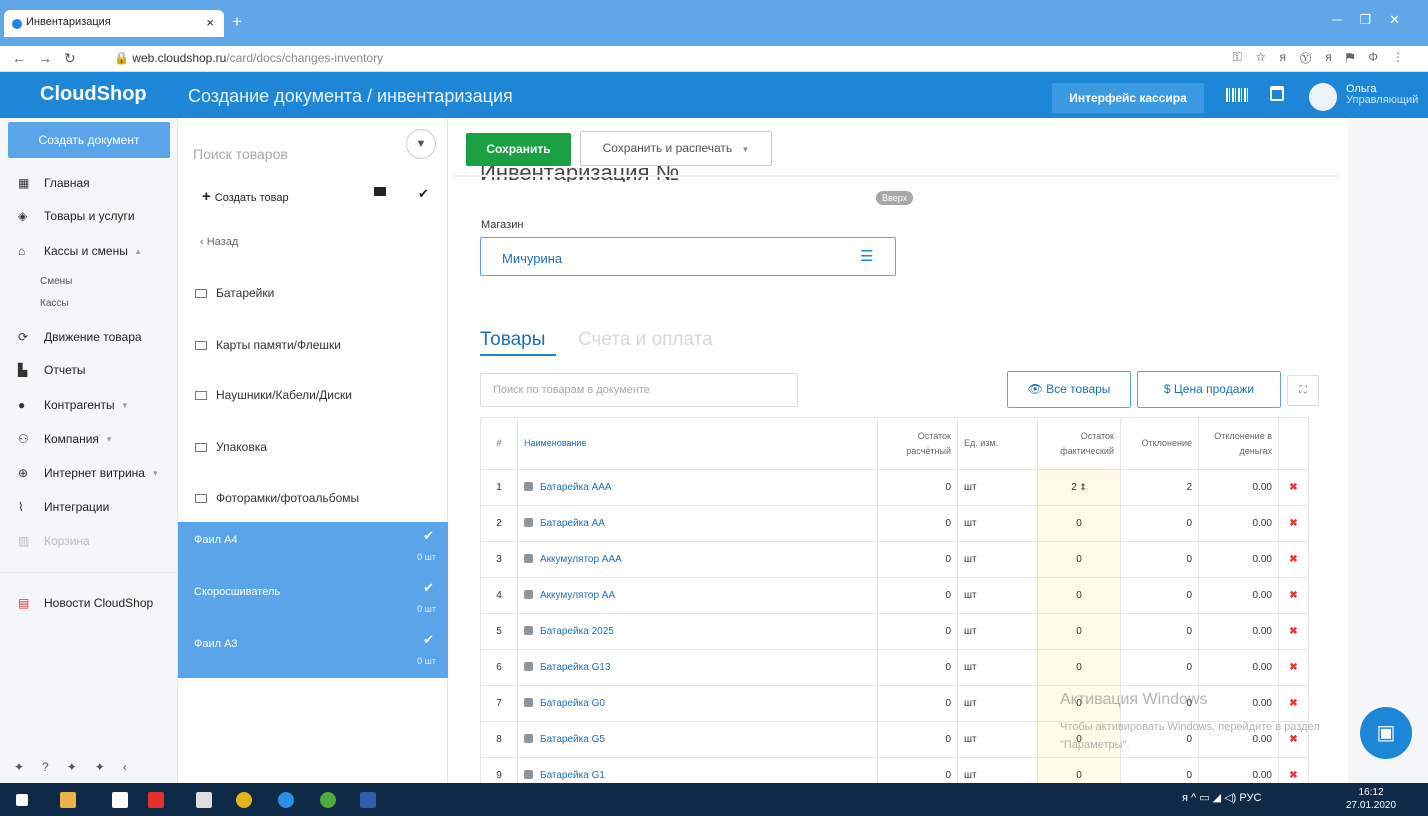 The image size is (1428, 816). What do you see at coordinates (245, 196) in the screenshot?
I see `create-product-button: + Создать товар` at bounding box center [245, 196].